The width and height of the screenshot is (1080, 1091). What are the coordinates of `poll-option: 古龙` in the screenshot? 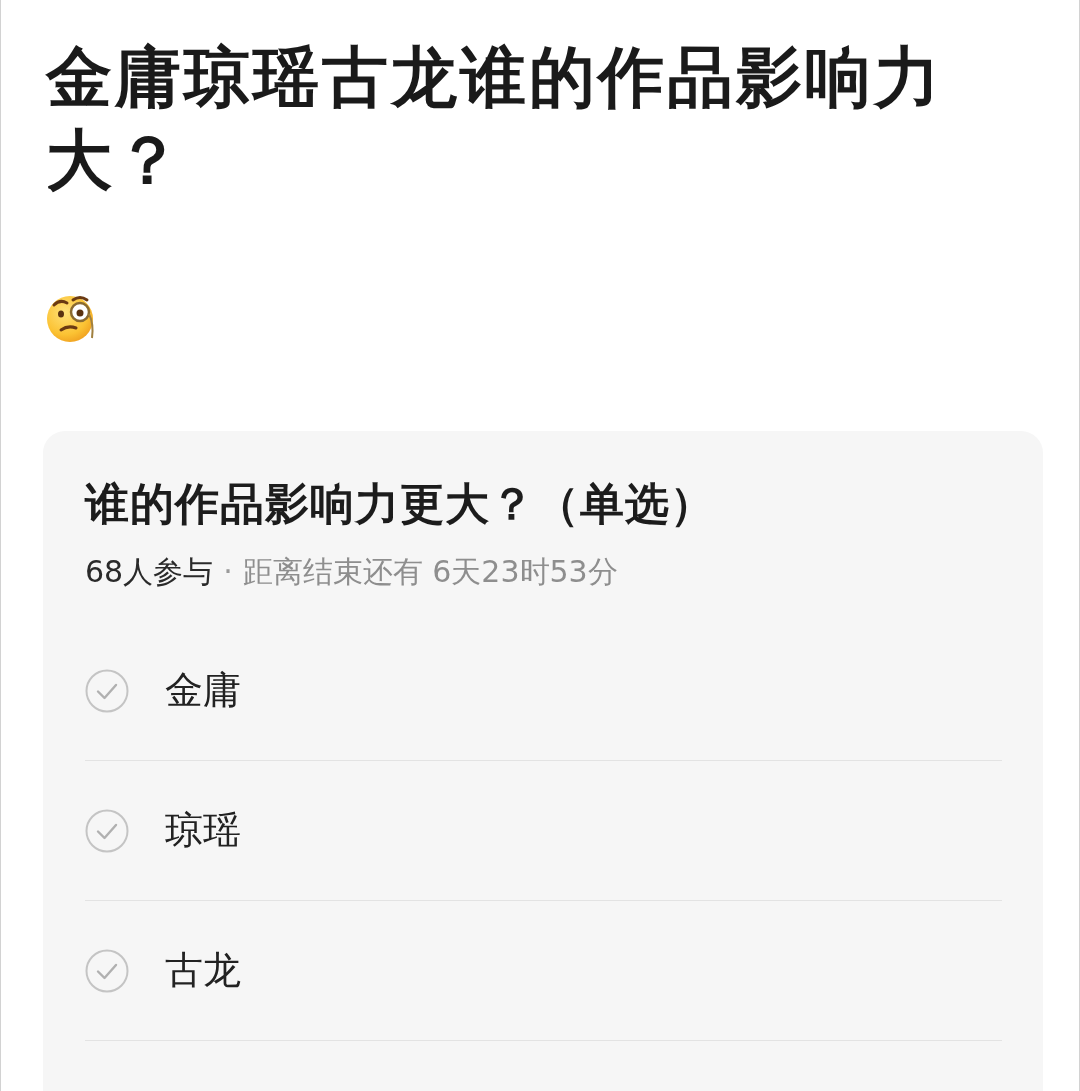 It's located at (543, 971).